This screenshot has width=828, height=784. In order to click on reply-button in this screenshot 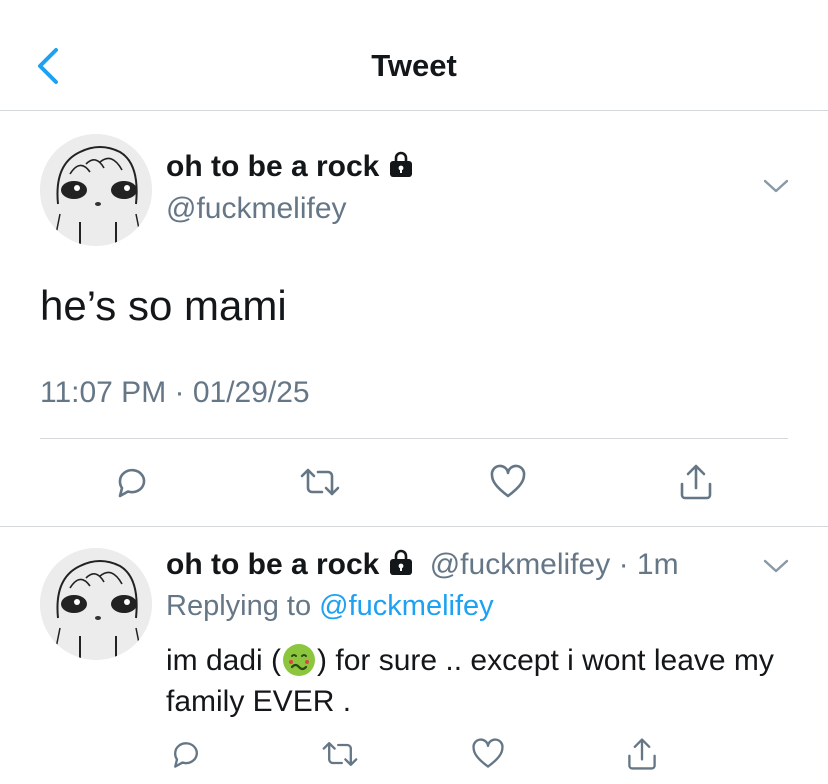, I will do `click(132, 482)`.